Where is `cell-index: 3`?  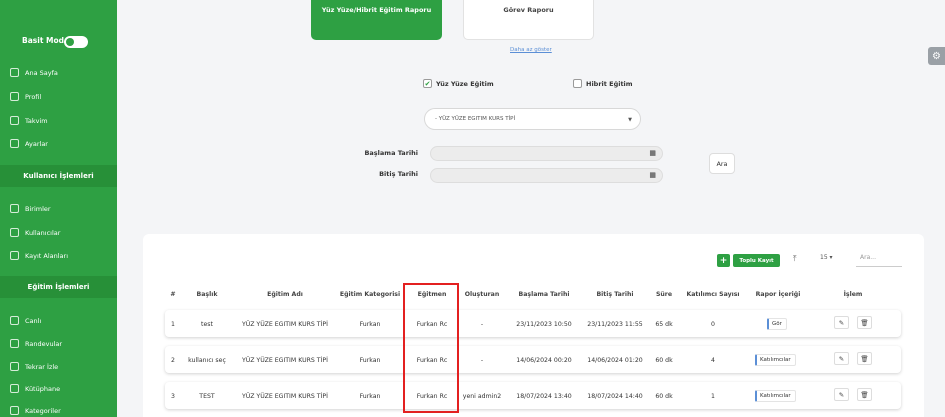
cell-index: 3 is located at coordinates (173, 396).